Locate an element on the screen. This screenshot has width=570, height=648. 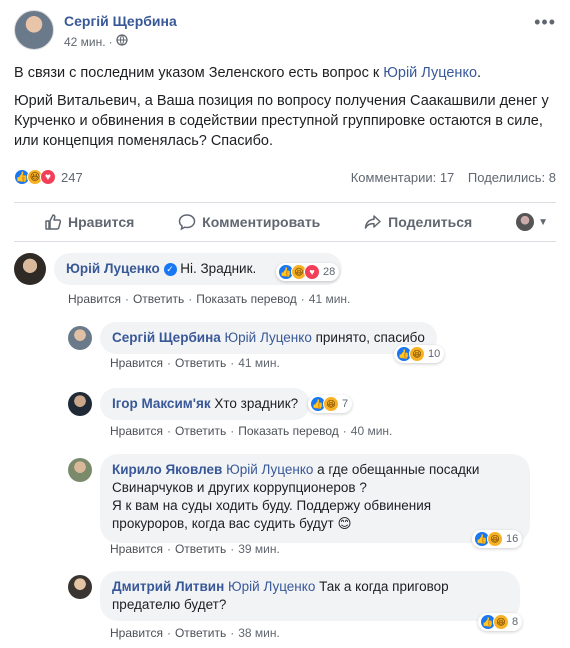
post-as-selector: ▼ is located at coordinates (532, 222).